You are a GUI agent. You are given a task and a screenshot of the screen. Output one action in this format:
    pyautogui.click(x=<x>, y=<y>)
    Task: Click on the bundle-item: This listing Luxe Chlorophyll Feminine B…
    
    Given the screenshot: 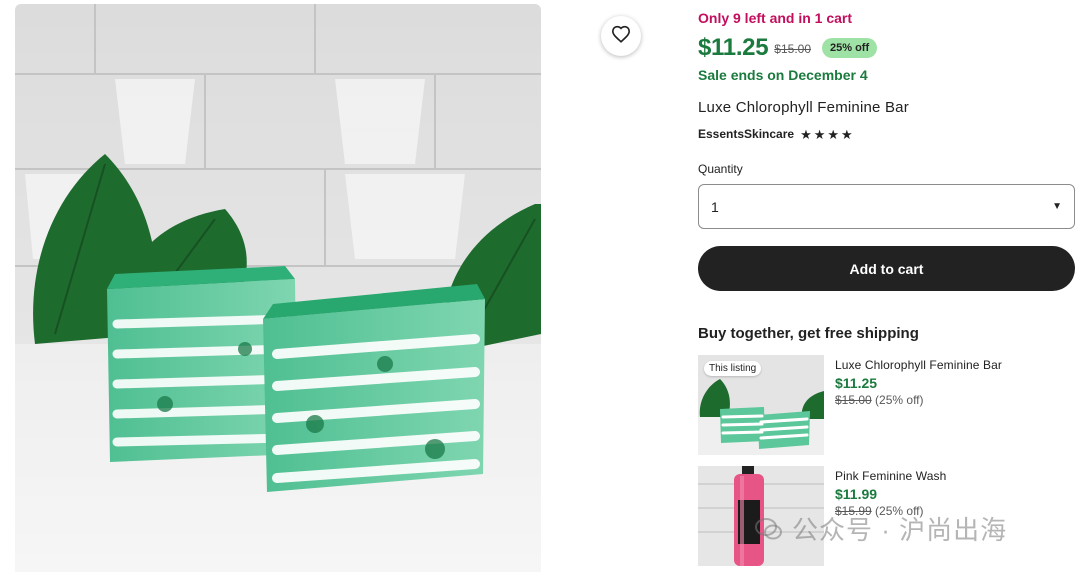 What is the action you would take?
    pyautogui.click(x=887, y=405)
    